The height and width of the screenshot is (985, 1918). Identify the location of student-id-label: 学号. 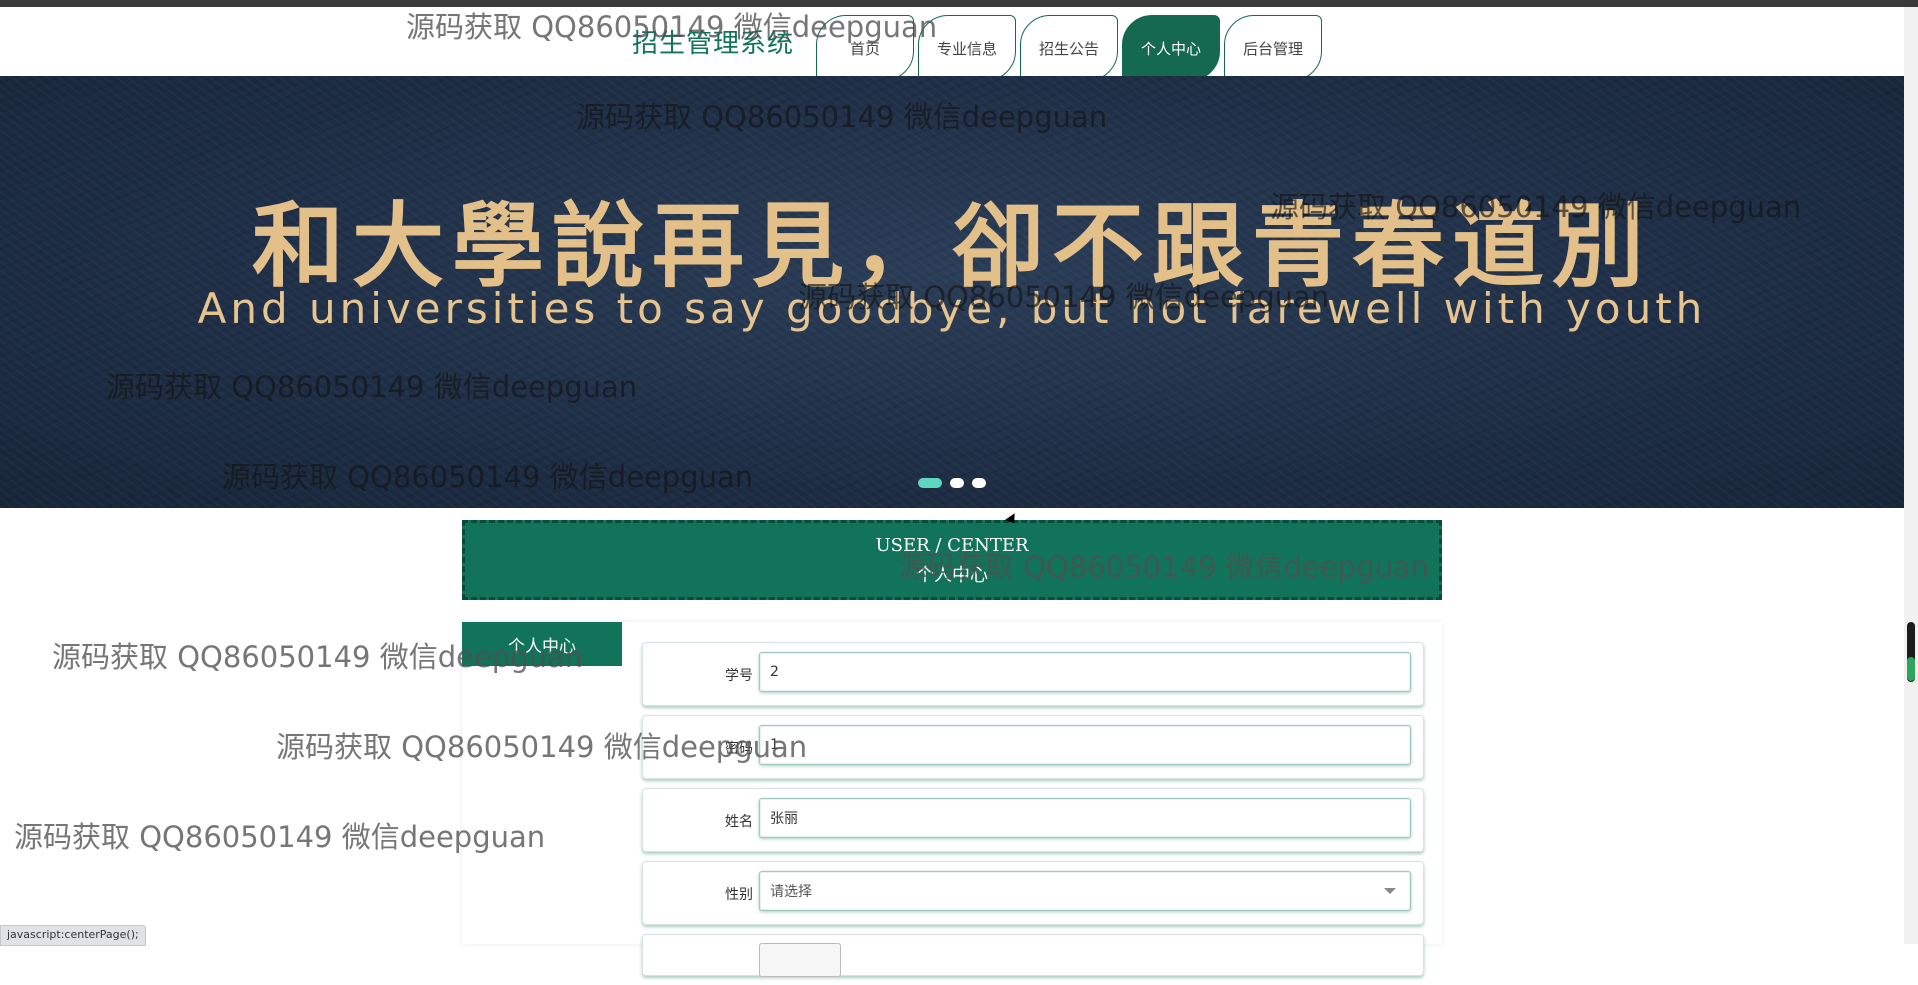
(739, 676).